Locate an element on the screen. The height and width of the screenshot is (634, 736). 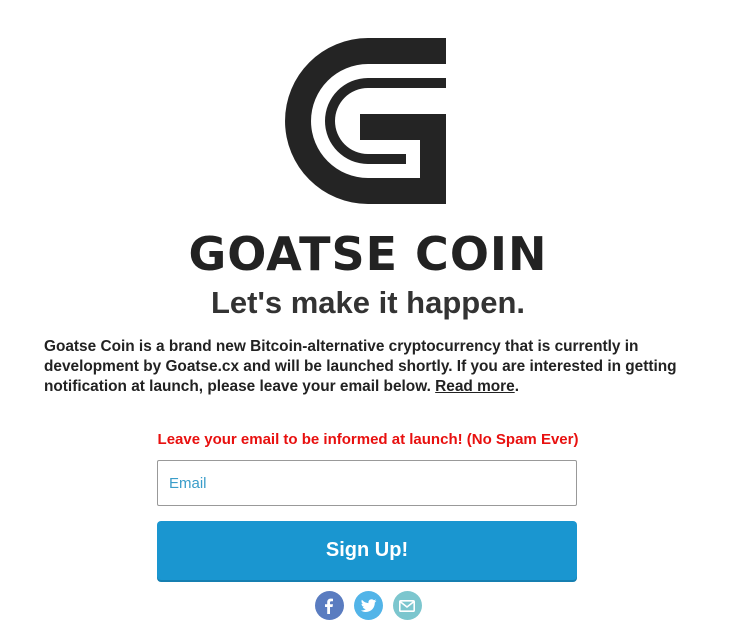
twitter-share-button is located at coordinates (368, 605).